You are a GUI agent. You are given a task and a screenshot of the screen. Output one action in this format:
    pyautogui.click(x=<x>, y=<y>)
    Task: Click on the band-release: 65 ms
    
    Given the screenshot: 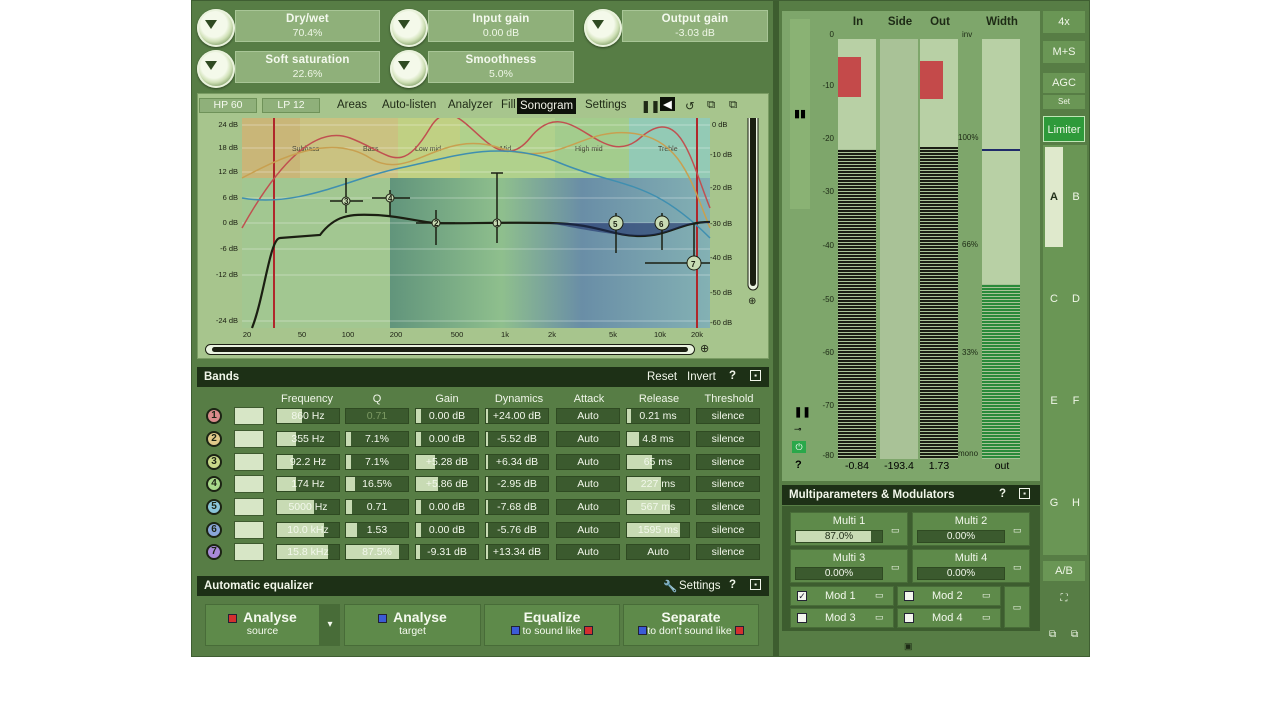 What is the action you would take?
    pyautogui.click(x=658, y=462)
    